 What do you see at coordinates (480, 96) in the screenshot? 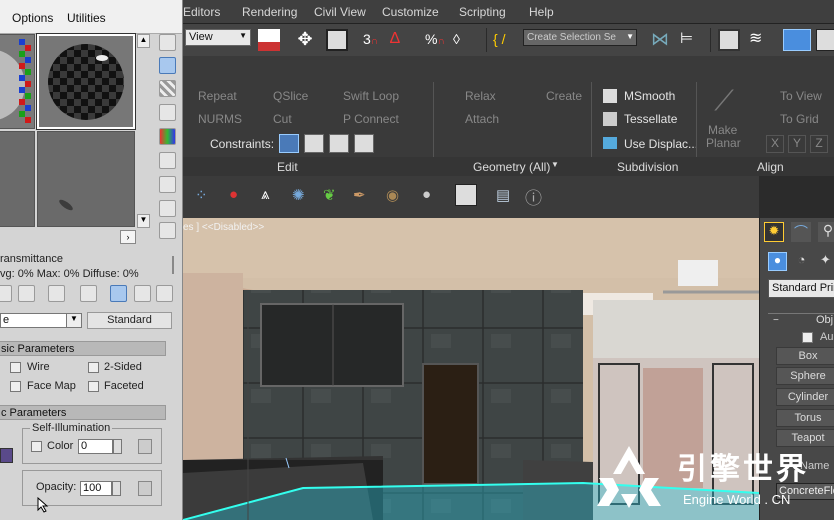
I see `relax-button: Relax` at bounding box center [480, 96].